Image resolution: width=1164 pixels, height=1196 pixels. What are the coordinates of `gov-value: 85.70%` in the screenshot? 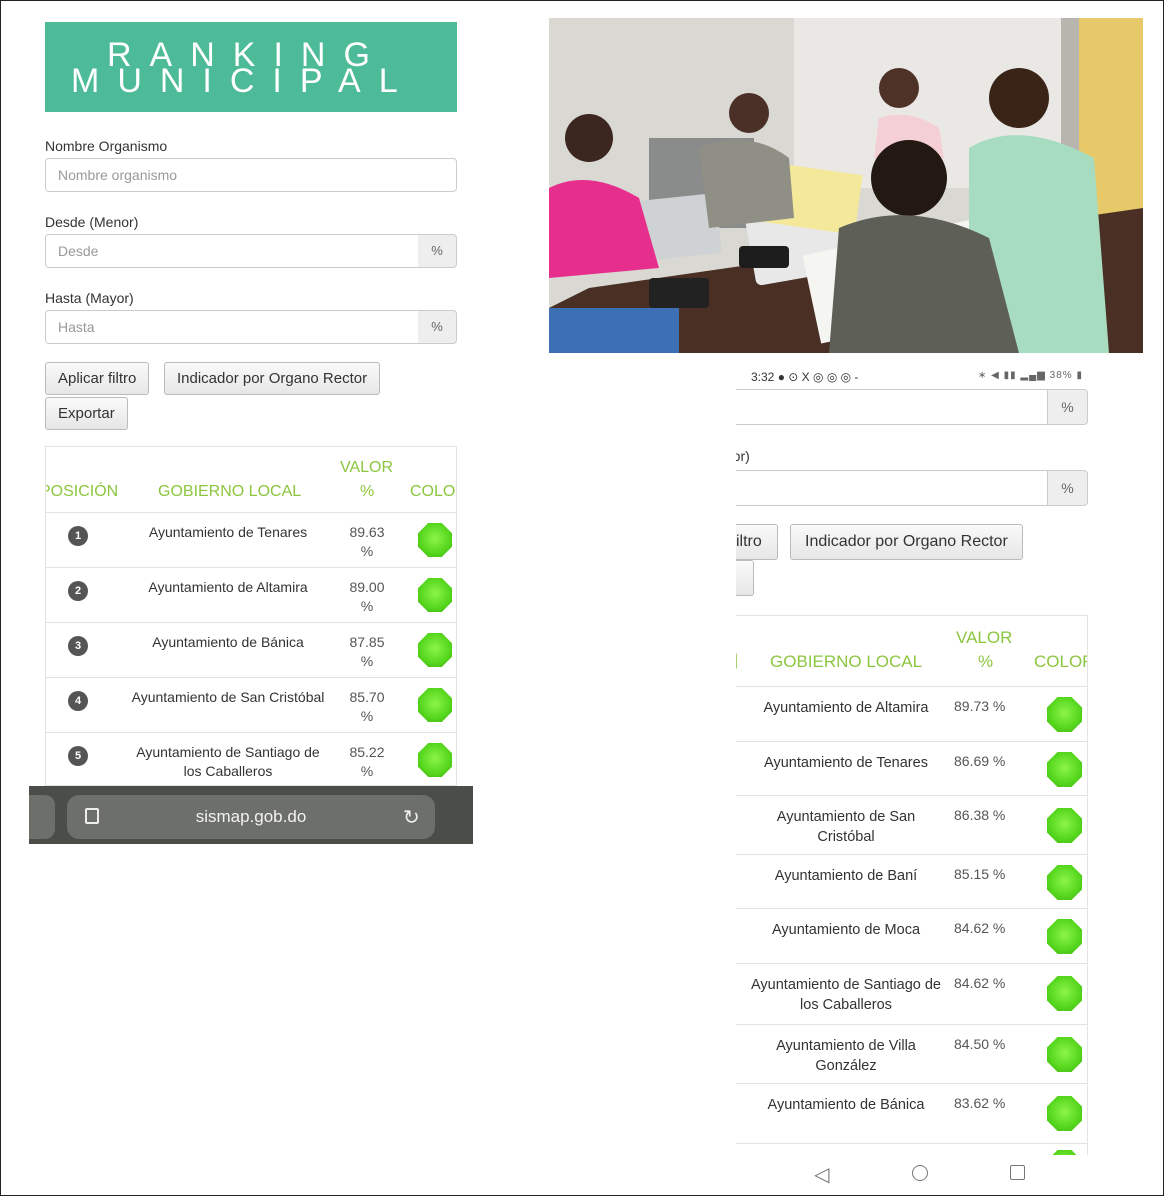 It's located at (367, 706).